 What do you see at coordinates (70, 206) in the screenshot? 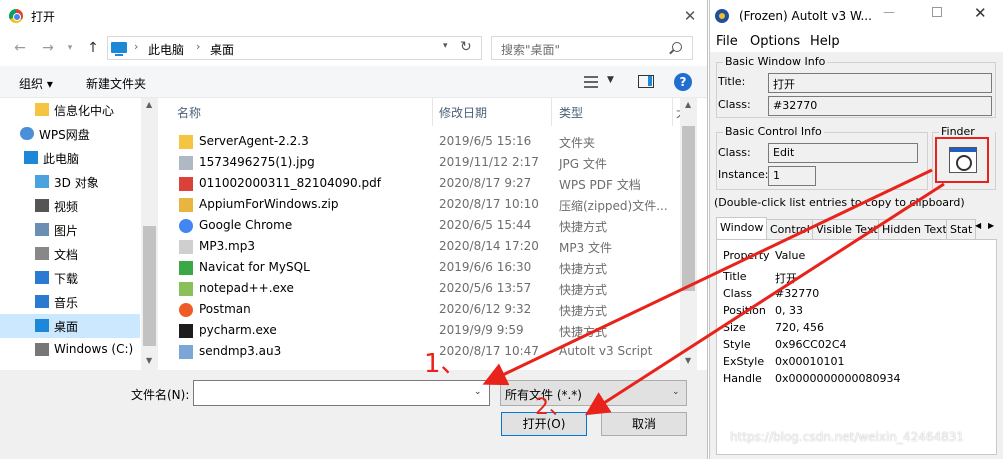
I see `sidebar-item: 视频` at bounding box center [70, 206].